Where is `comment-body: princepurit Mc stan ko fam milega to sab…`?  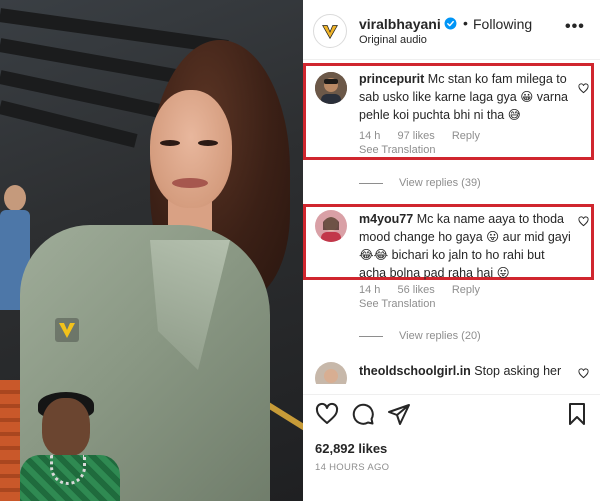
comment-body: princepurit Mc stan ko fam milega to sab… is located at coordinates (466, 97).